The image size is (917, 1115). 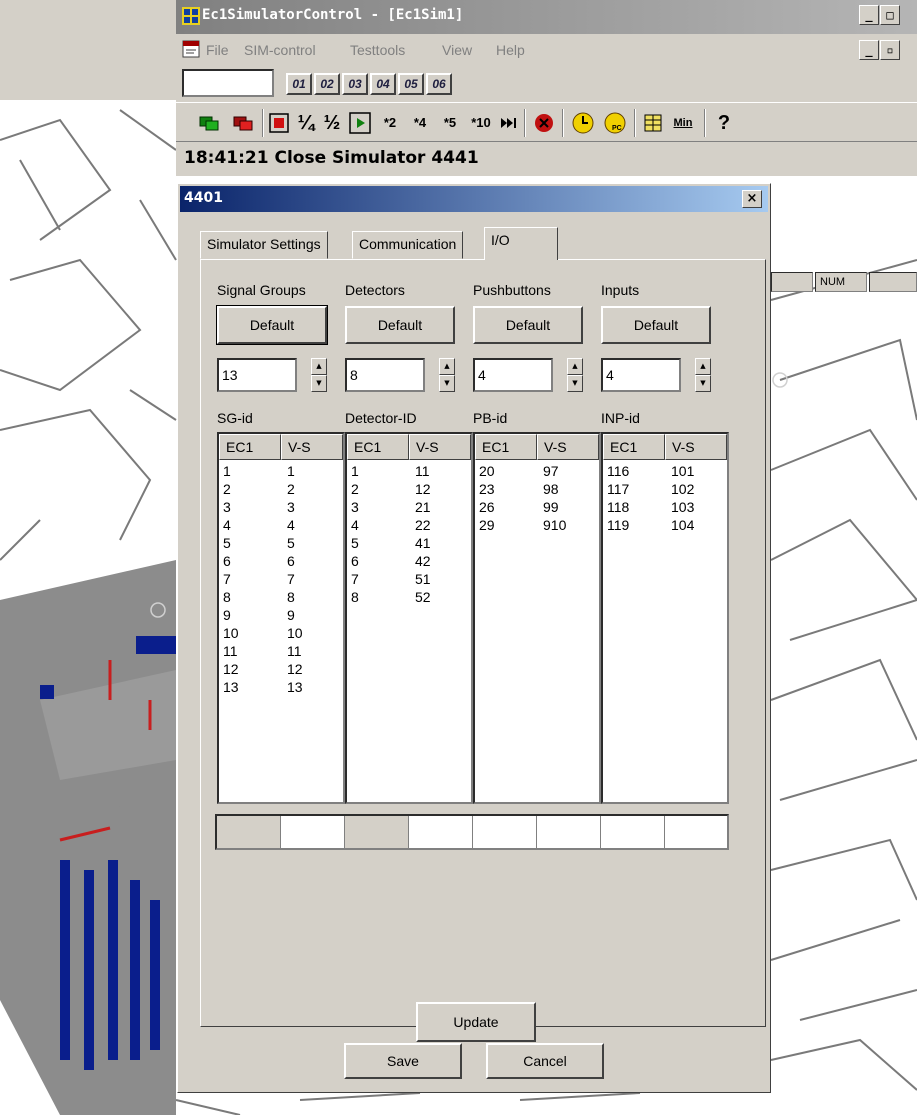 I want to click on table-row: 3 21, so click(x=409, y=507).